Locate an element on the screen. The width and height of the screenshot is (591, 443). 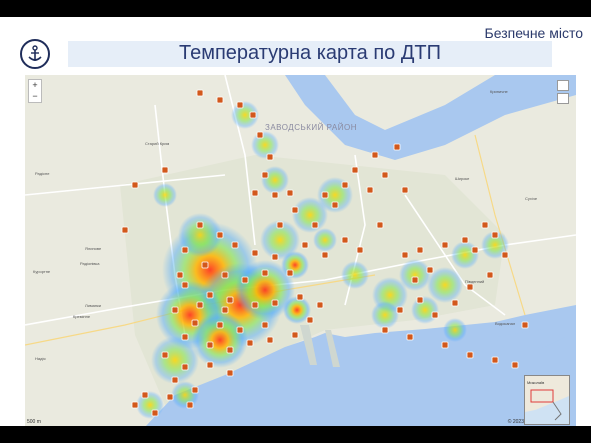
layers-icon is located at coordinates (563, 85).